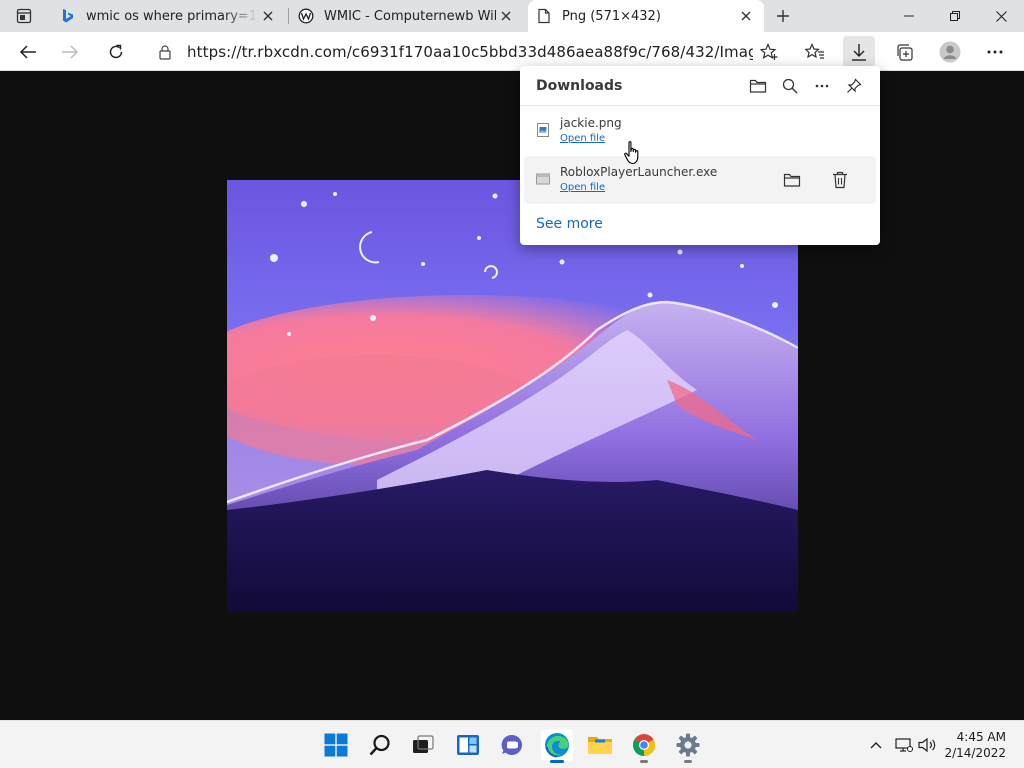 The width and height of the screenshot is (1024, 768). What do you see at coordinates (172, 16) in the screenshot?
I see `tab-title: wmic os where primary=1 reboo` at bounding box center [172, 16].